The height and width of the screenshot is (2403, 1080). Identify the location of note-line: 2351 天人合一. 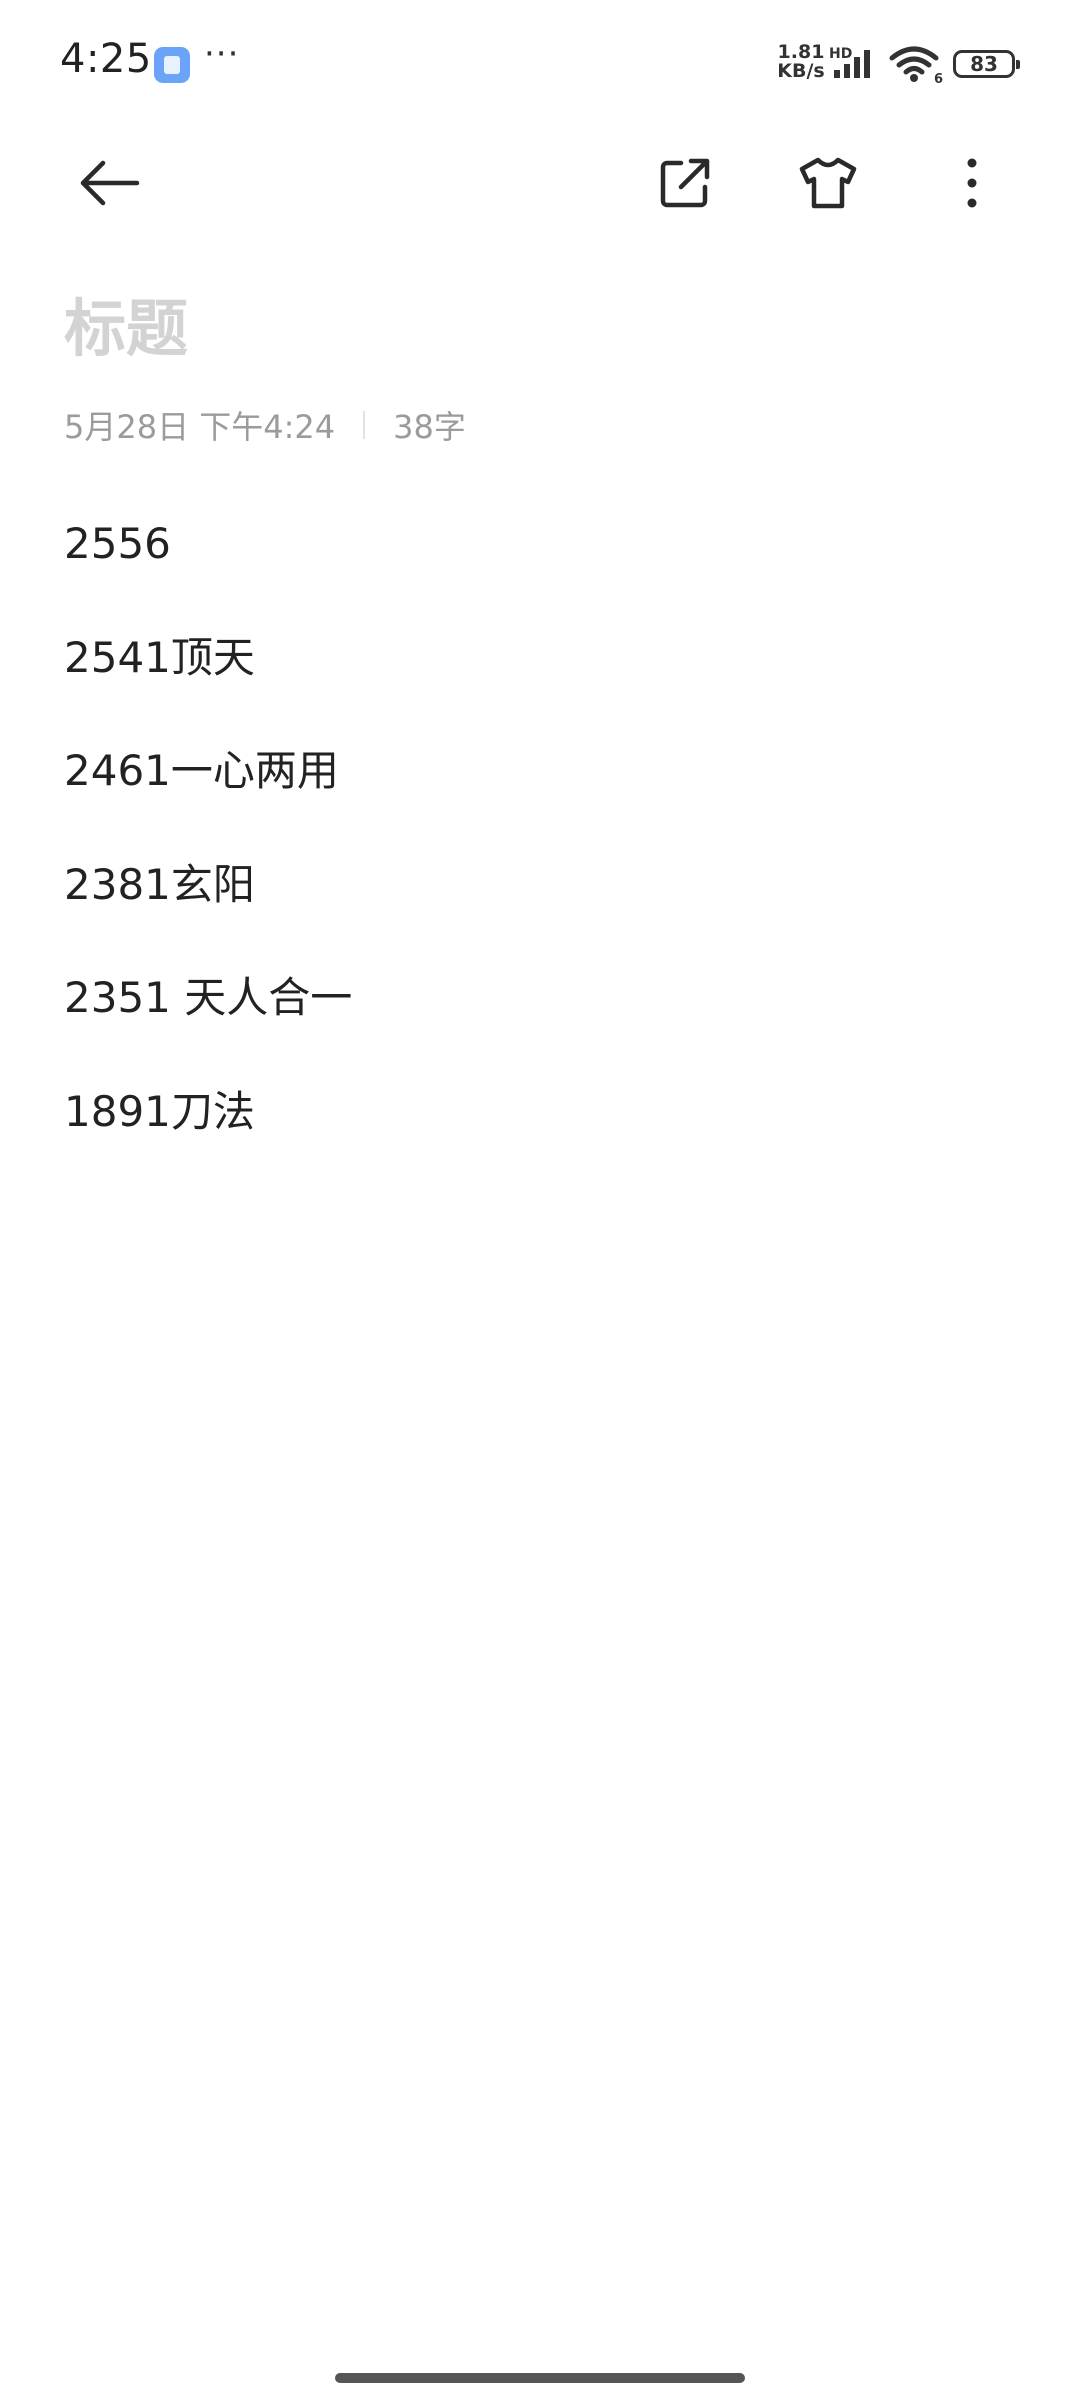
(539, 1021).